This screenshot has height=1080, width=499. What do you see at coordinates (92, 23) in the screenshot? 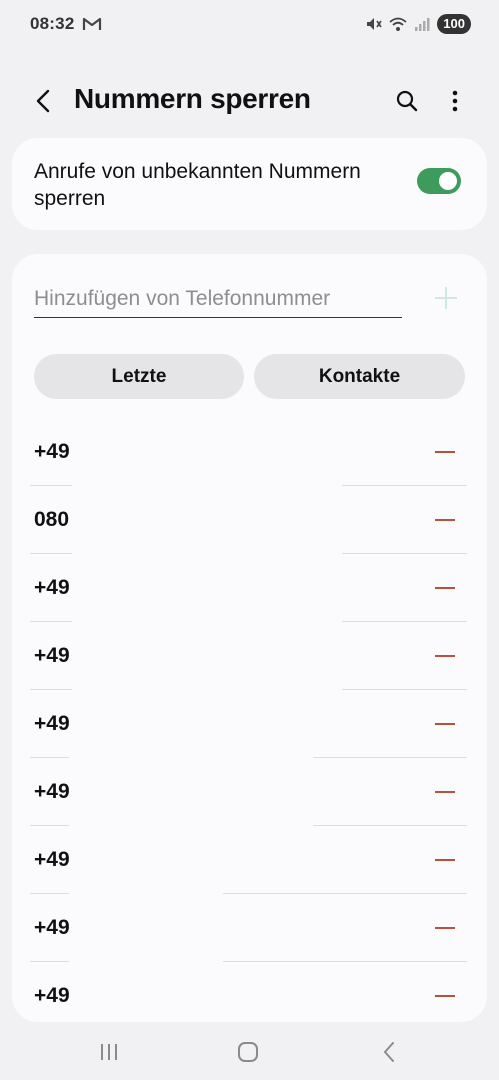
I see `gmail-icon` at bounding box center [92, 23].